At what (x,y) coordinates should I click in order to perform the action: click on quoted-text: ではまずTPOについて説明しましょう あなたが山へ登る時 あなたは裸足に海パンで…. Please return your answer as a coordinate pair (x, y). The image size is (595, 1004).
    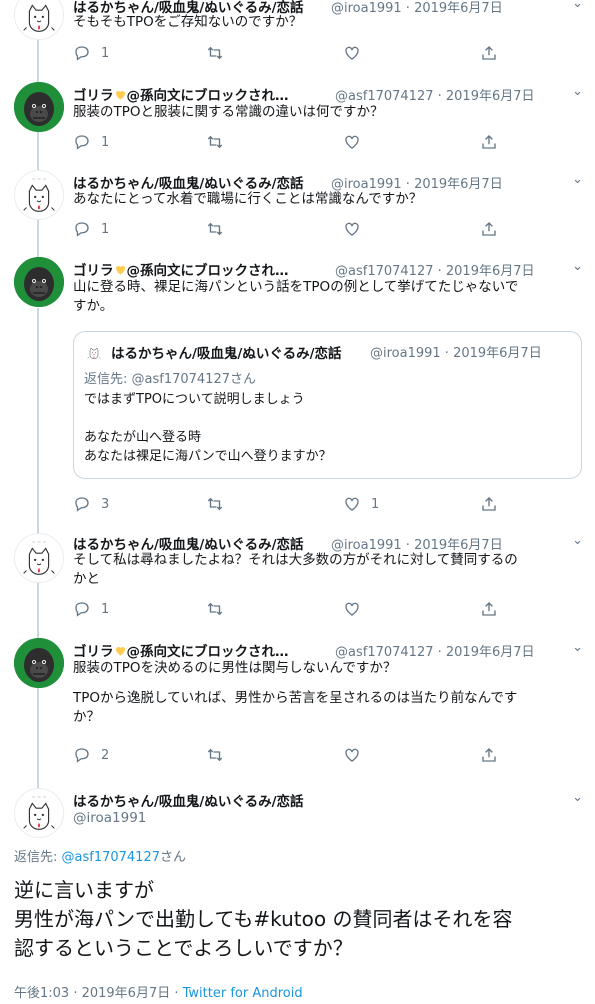
    Looking at the image, I should click on (208, 428).